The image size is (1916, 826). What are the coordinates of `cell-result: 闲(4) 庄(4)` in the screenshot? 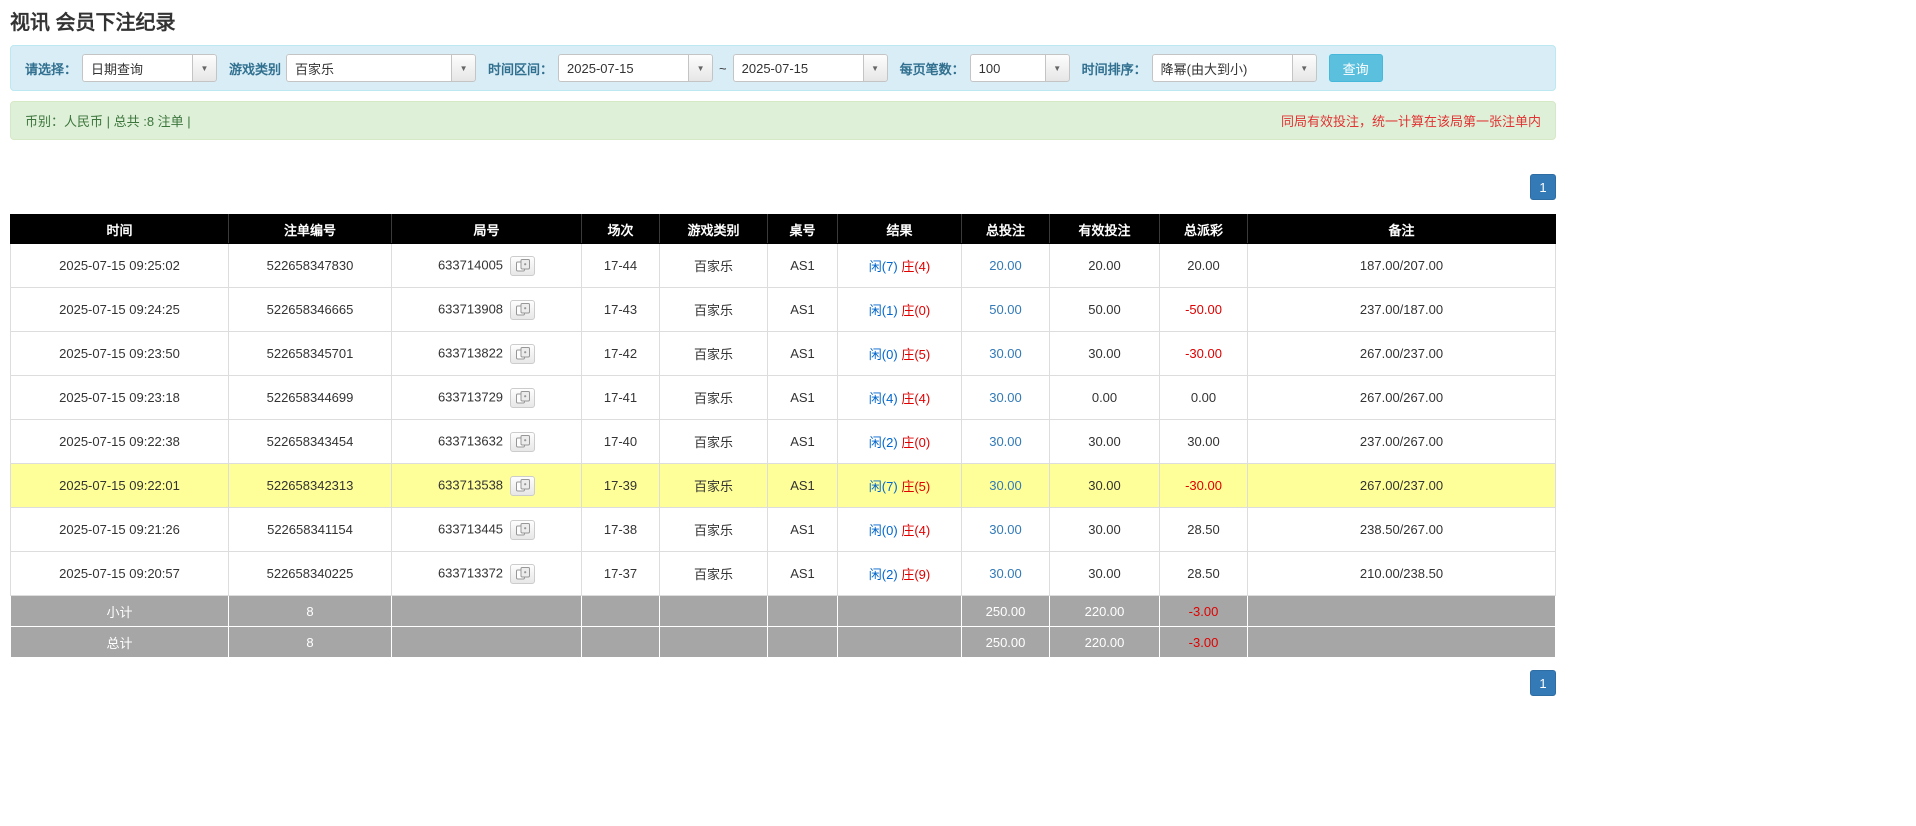 It's located at (899, 397).